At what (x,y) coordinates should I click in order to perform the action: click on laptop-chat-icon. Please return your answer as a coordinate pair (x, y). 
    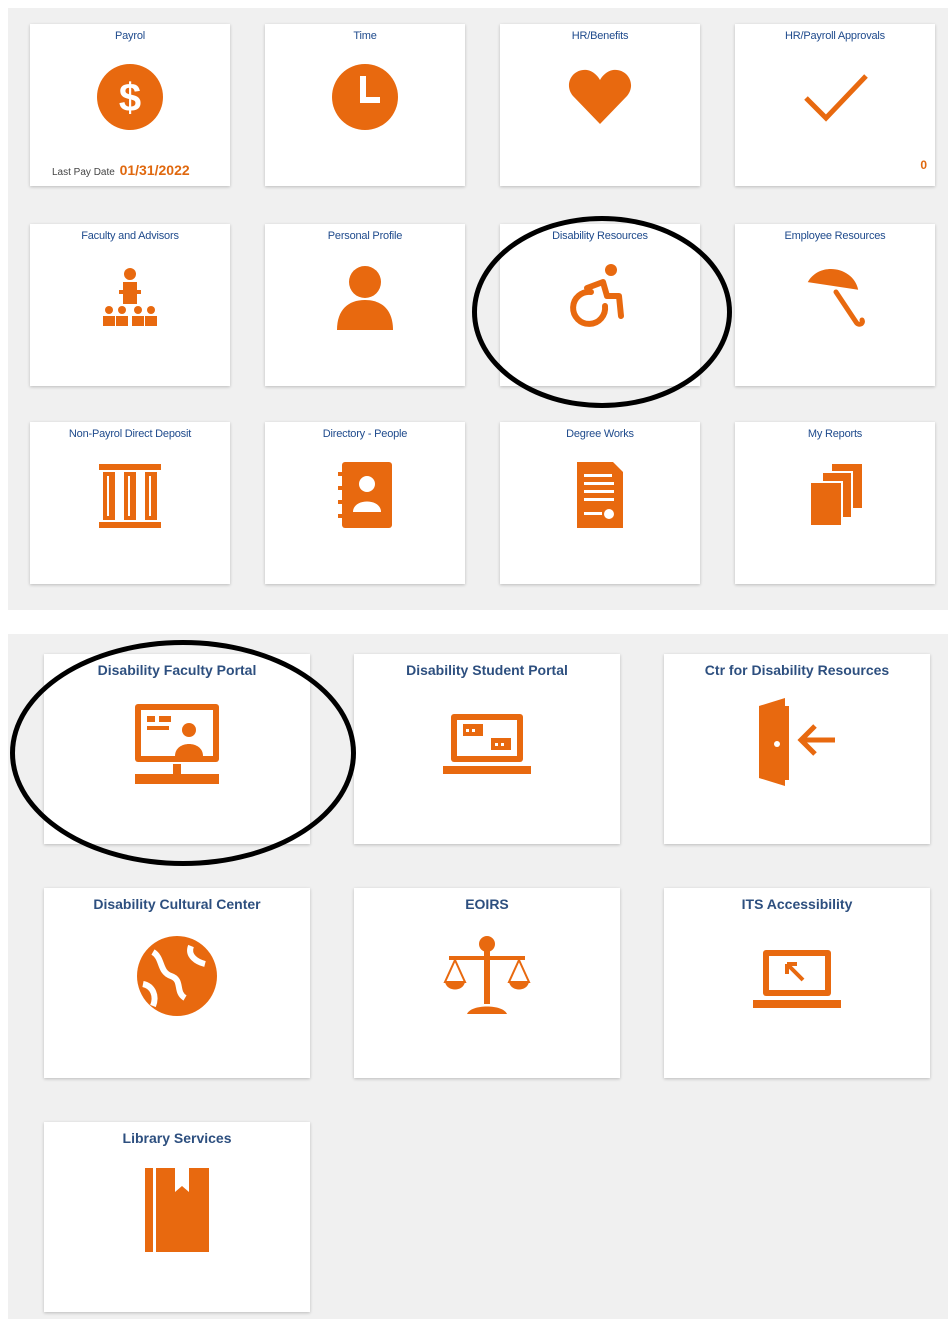
    Looking at the image, I should click on (487, 742).